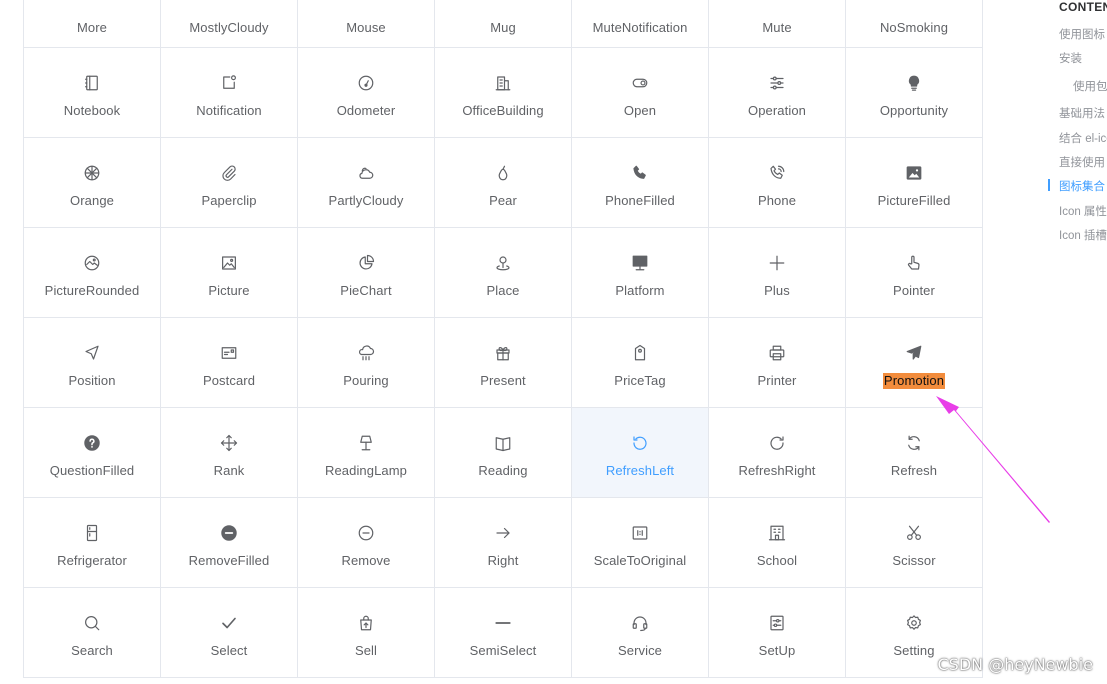  I want to click on icon-cell-mostly-cloudy: MostlyCloudy, so click(229, 24).